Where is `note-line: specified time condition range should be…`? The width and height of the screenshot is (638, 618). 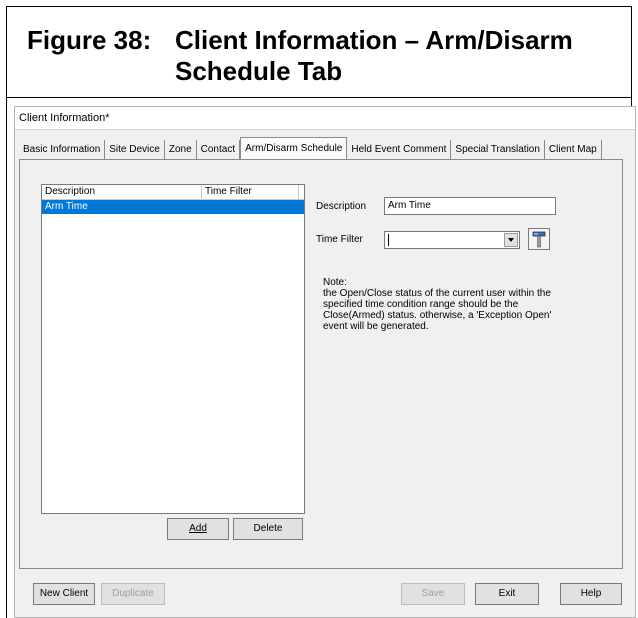 note-line: specified time condition range should be… is located at coordinates (421, 304).